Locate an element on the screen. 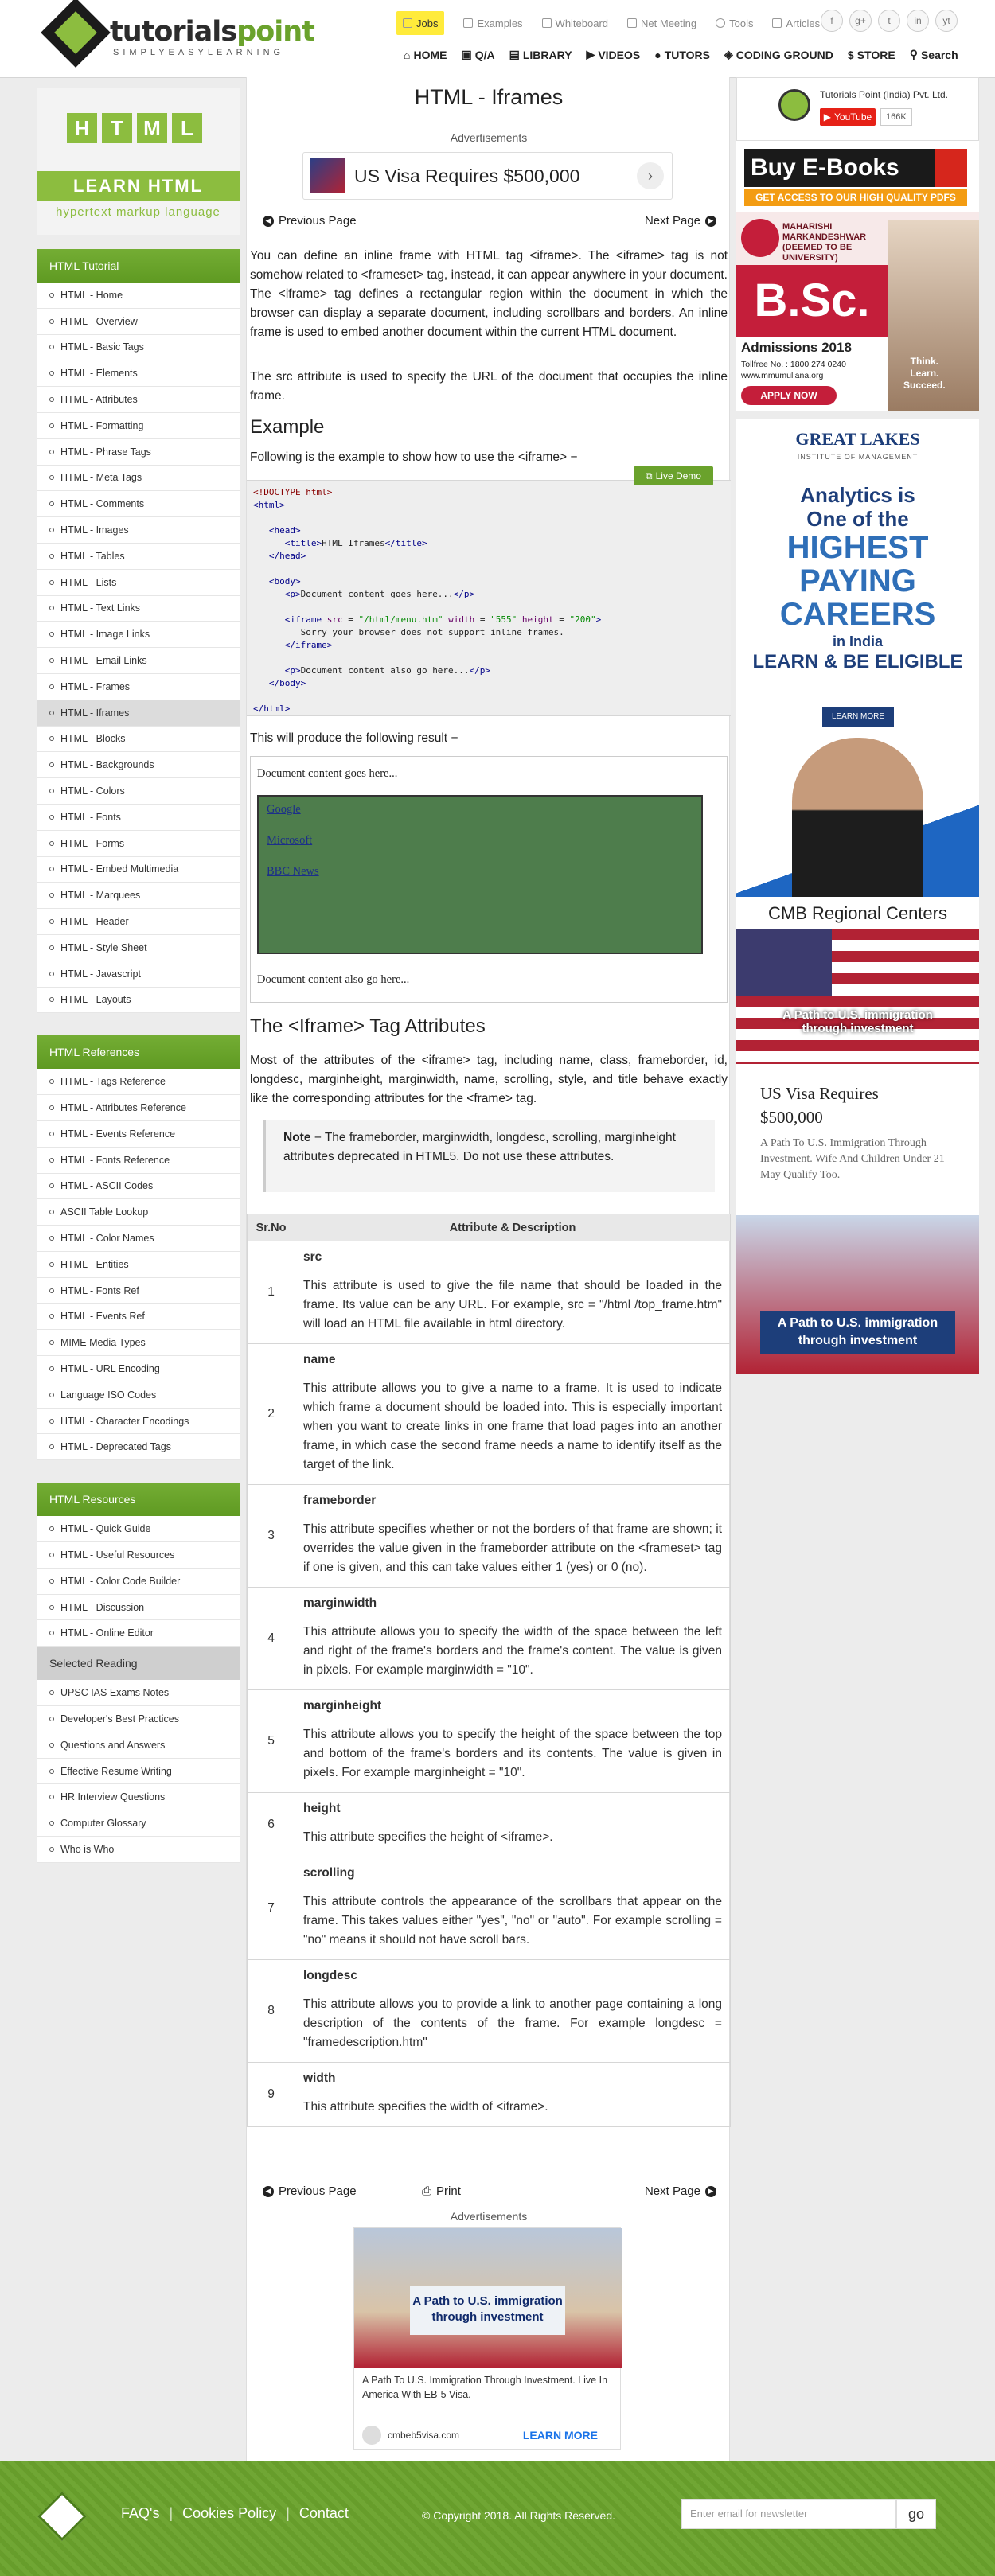  sidebar-tutorial-item: HTML - Iframes is located at coordinates (139, 713).